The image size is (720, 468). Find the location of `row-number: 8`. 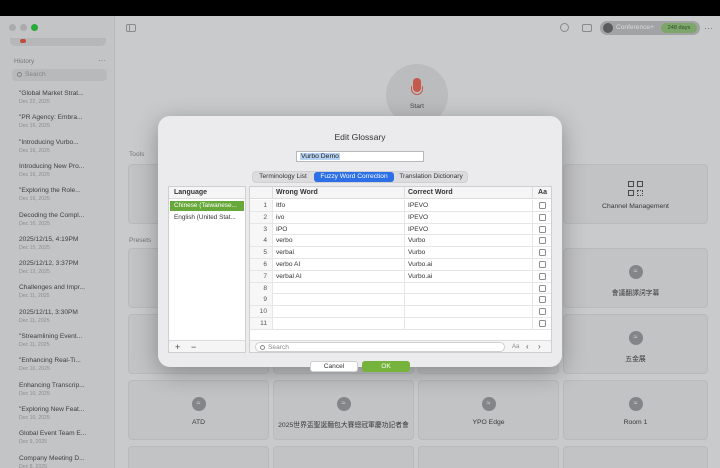

row-number: 8 is located at coordinates (261, 288).